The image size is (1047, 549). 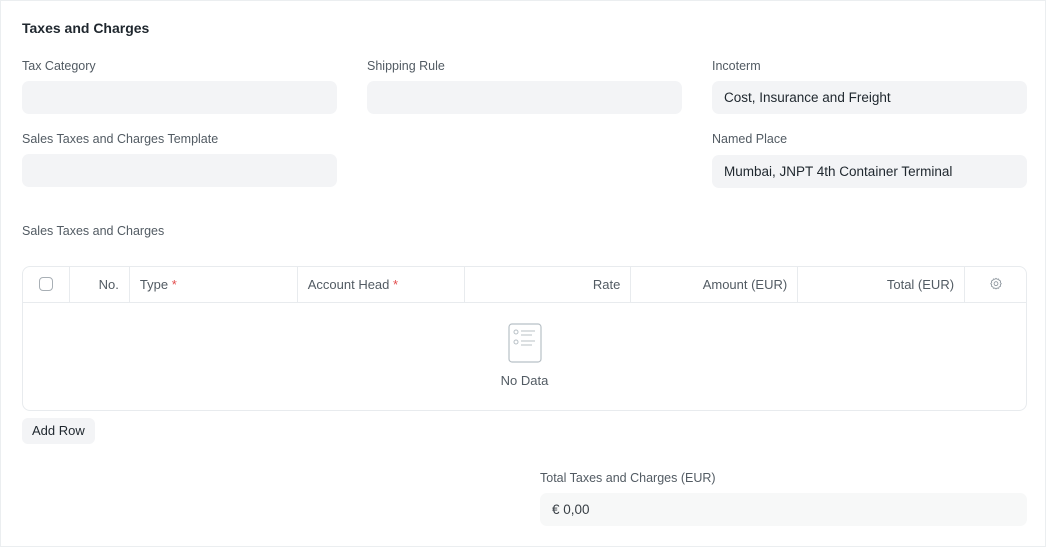 I want to click on tax-category-input, so click(x=179, y=97).